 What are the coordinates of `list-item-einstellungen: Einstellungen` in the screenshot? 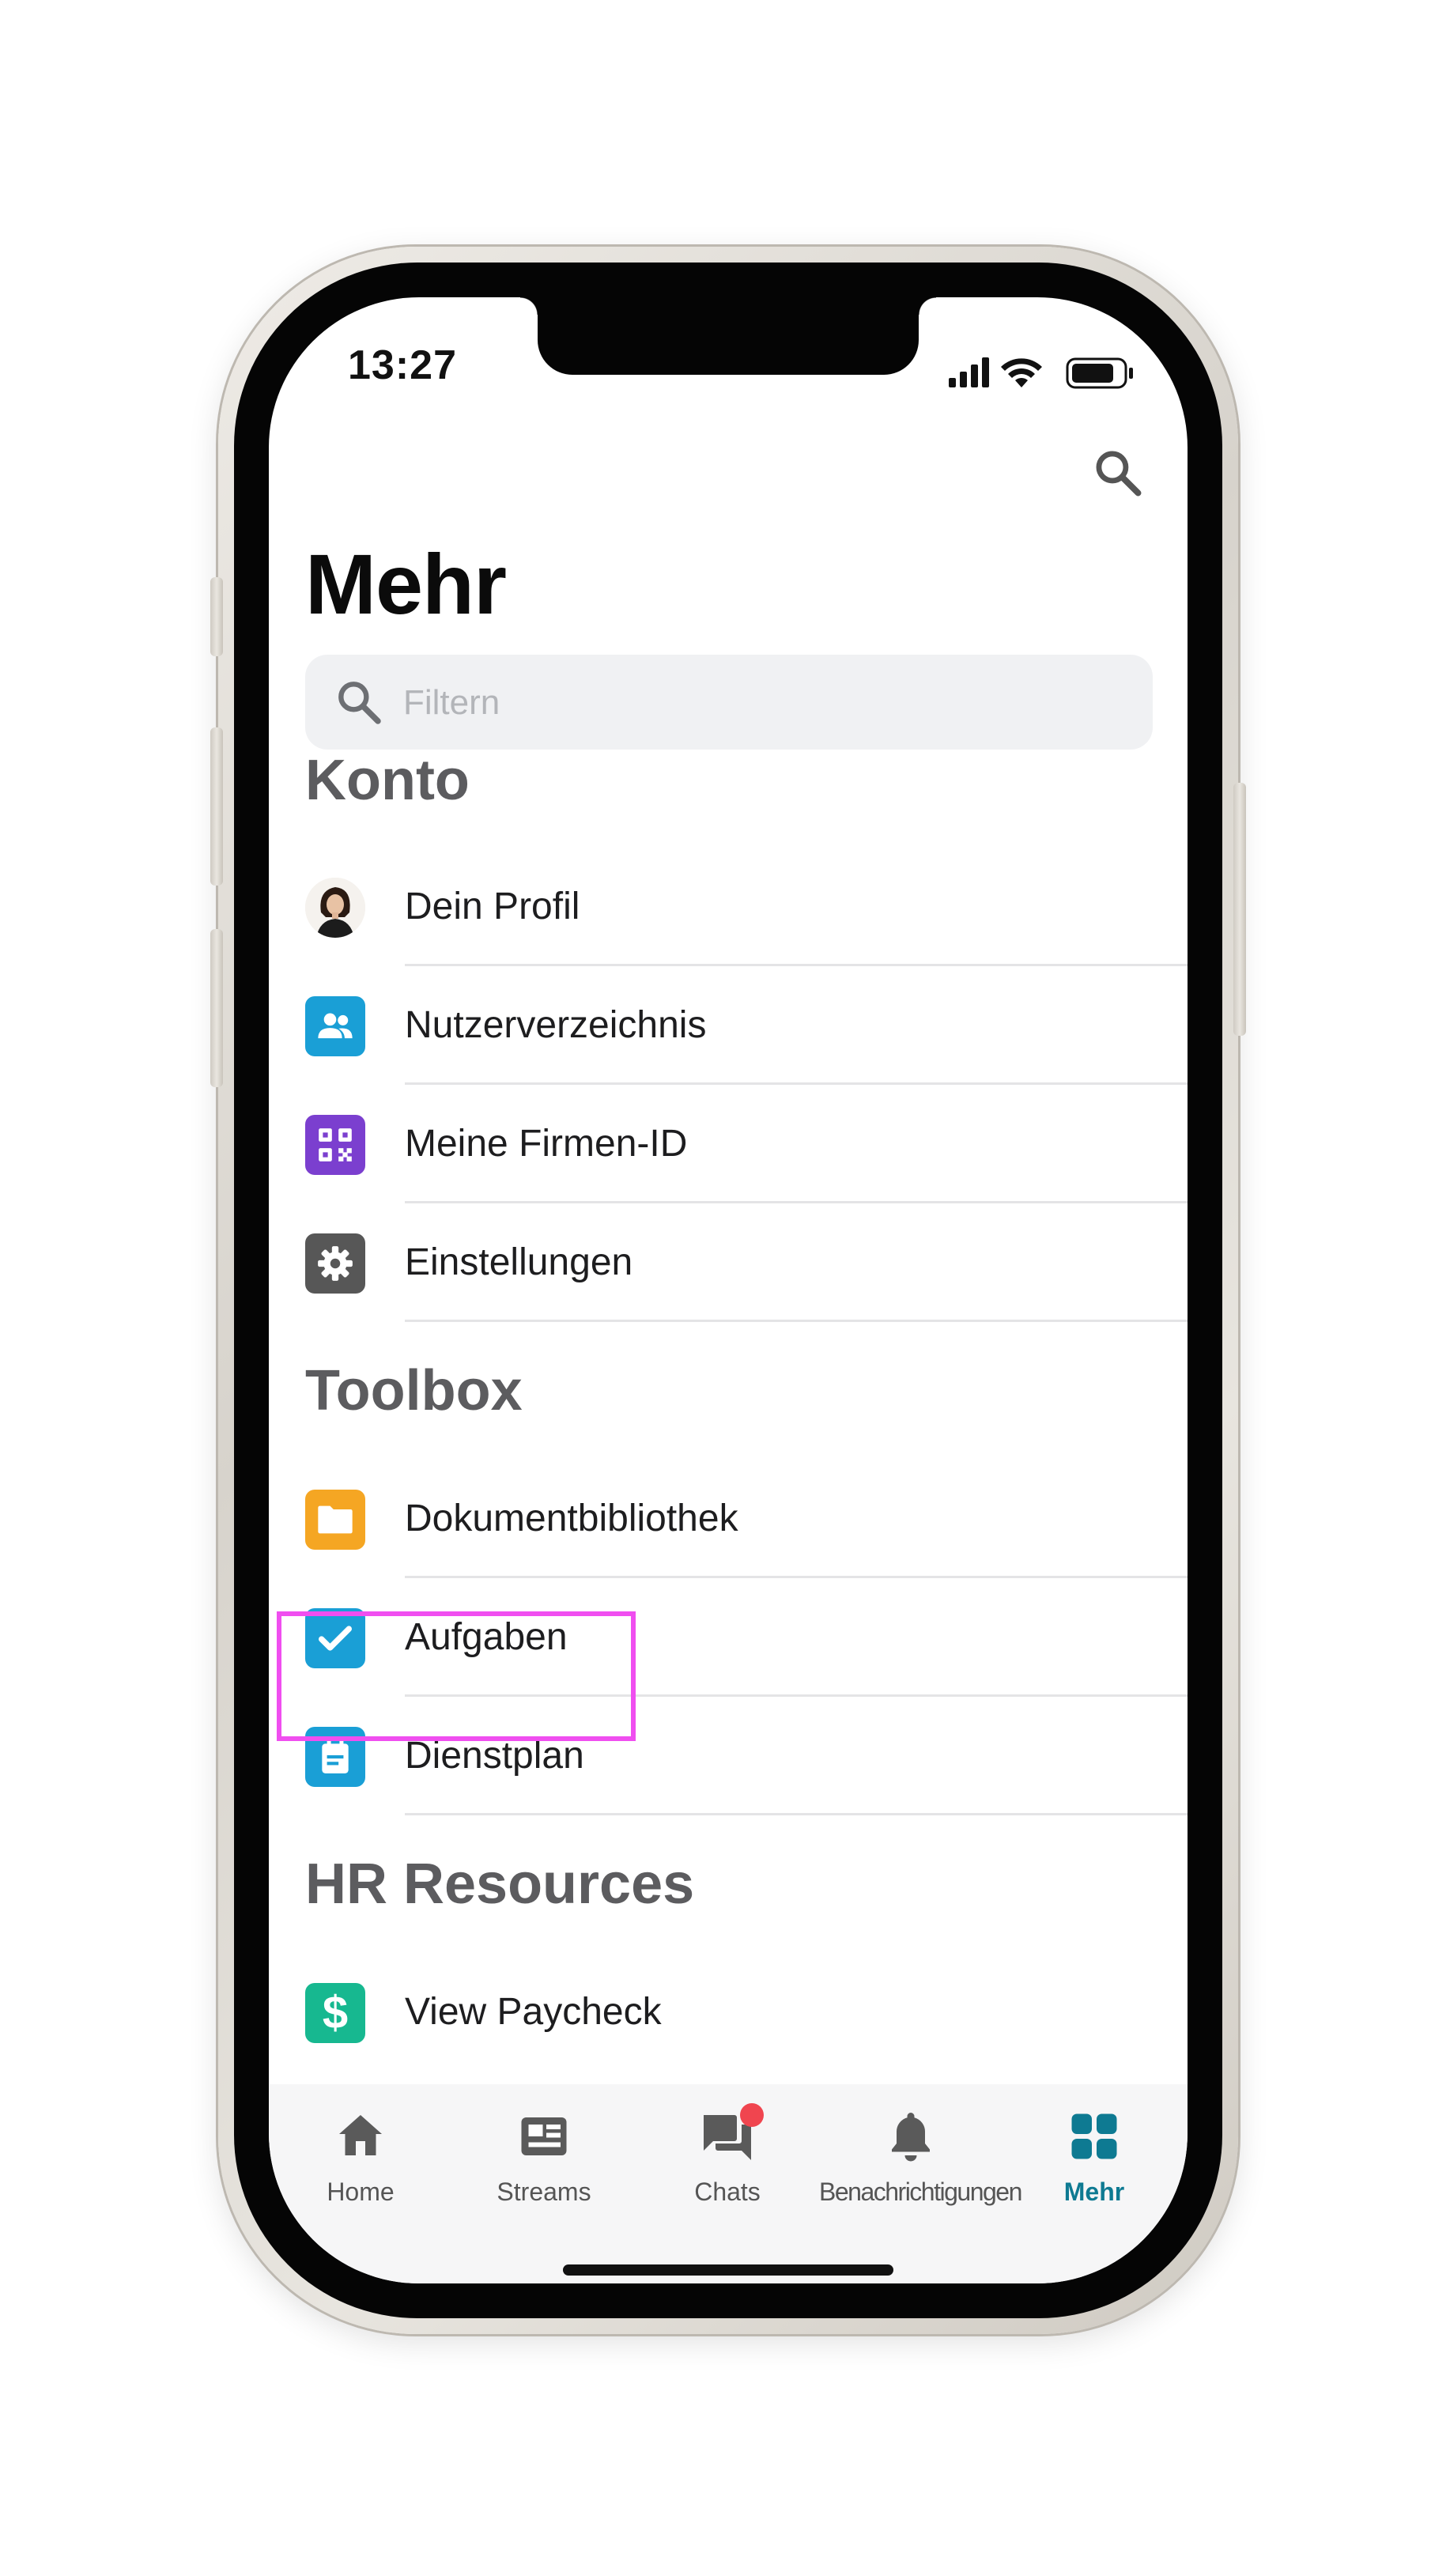 It's located at (728, 1262).